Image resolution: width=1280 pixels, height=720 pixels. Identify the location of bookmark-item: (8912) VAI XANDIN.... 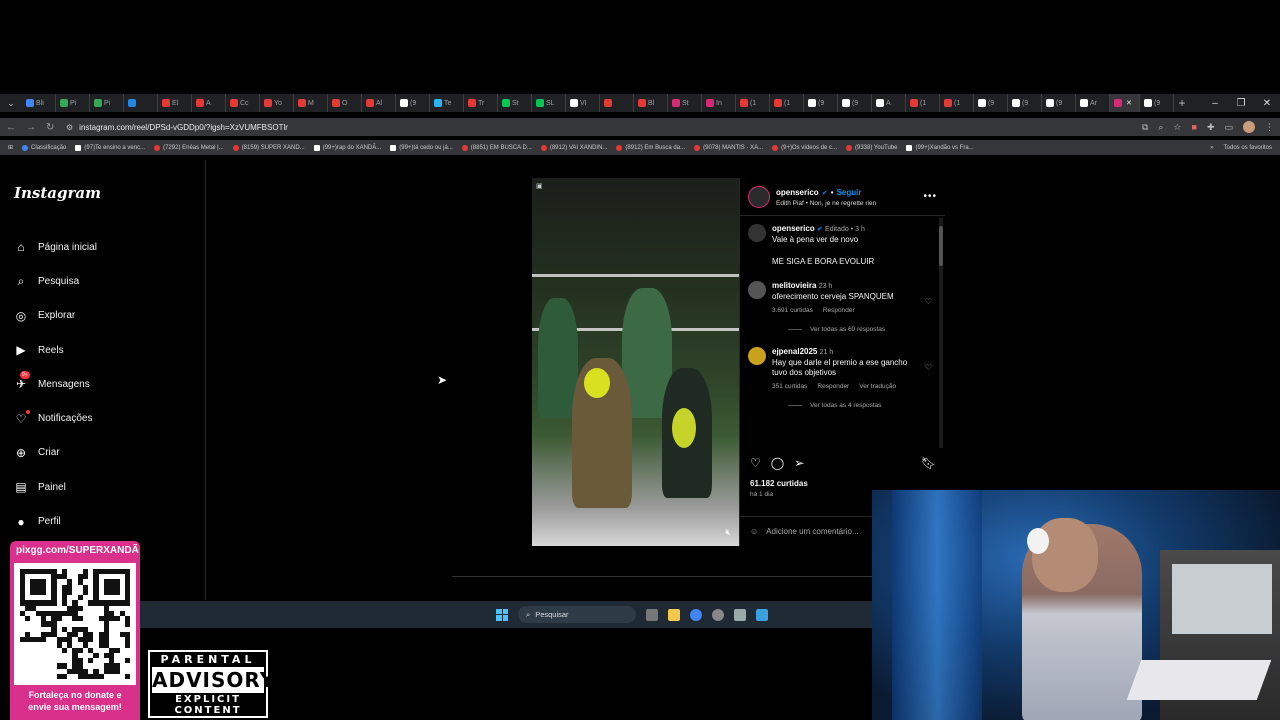
(573, 147).